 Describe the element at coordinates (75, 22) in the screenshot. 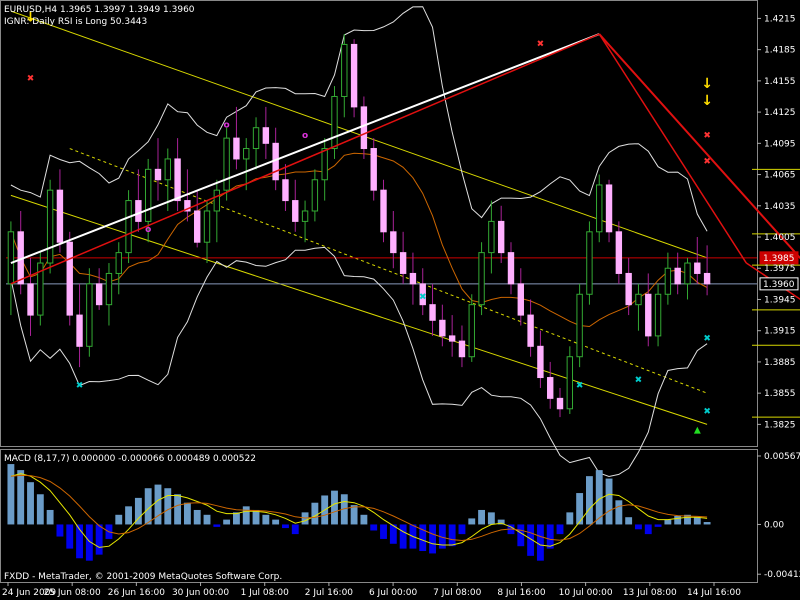

I see `chart-header-indicator: IGNR: Daily RSI is Long 50.3443` at that location.